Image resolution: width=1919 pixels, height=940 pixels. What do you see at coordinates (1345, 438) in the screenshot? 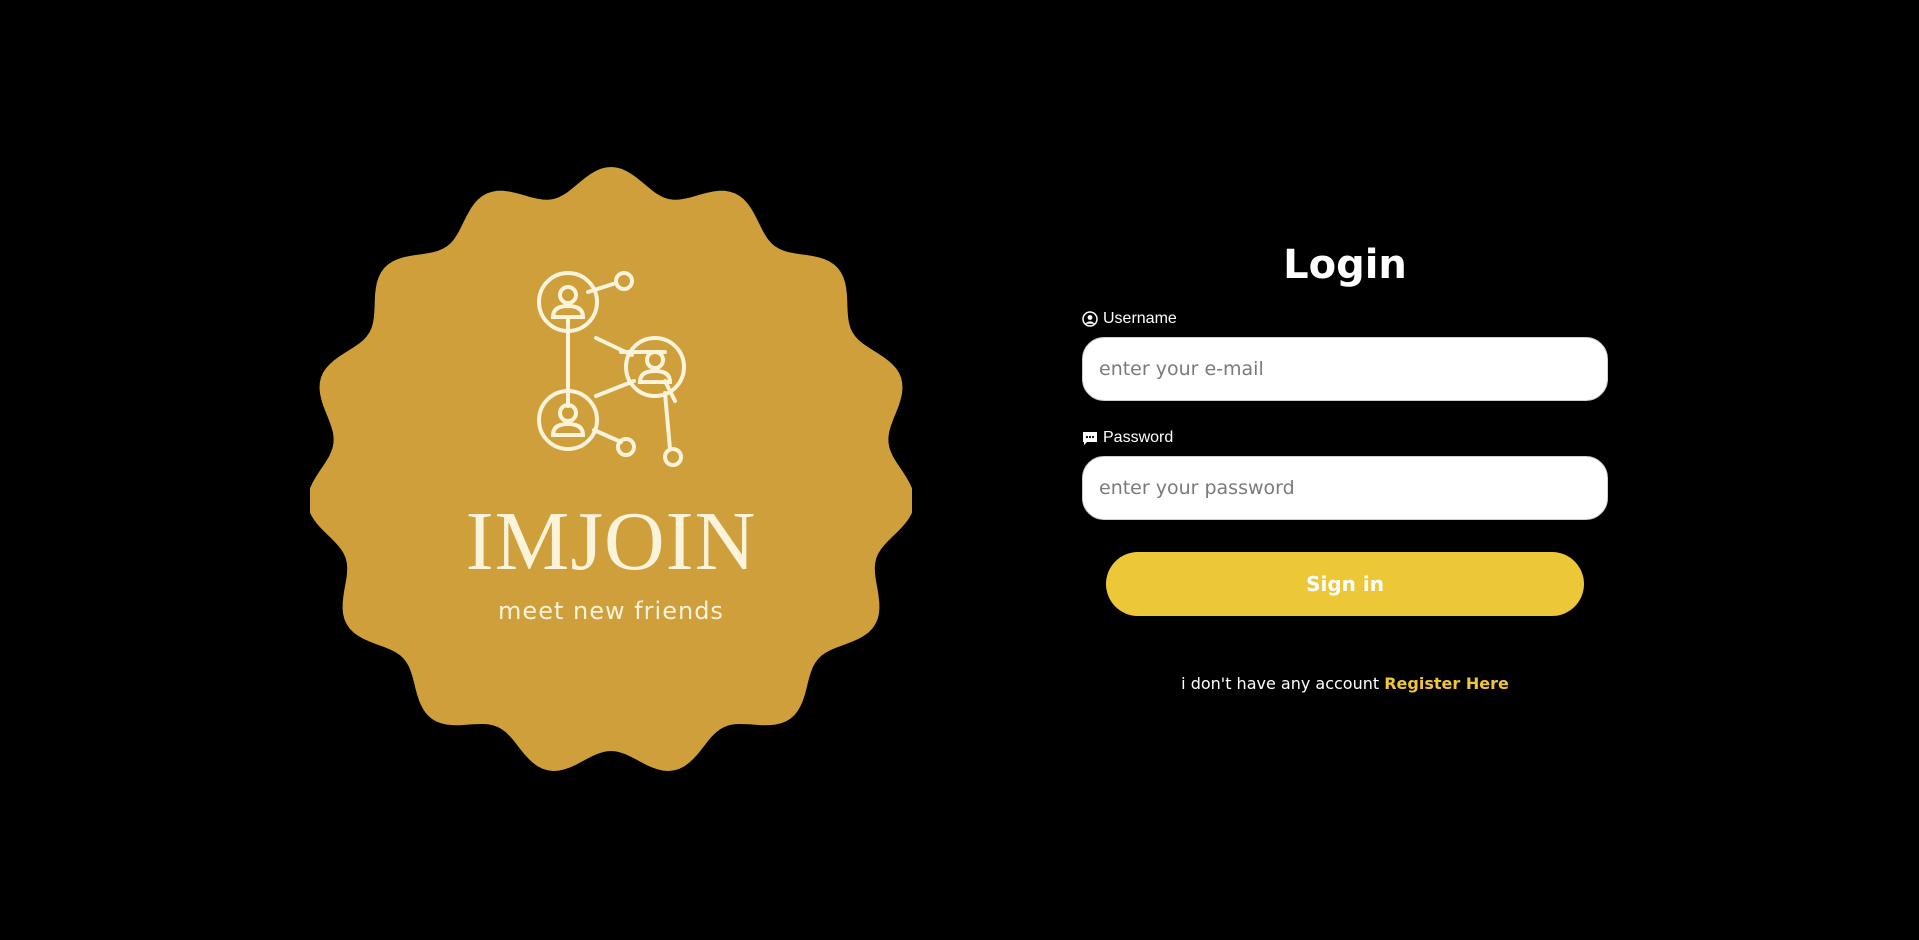
I see `password-label: Password` at bounding box center [1345, 438].